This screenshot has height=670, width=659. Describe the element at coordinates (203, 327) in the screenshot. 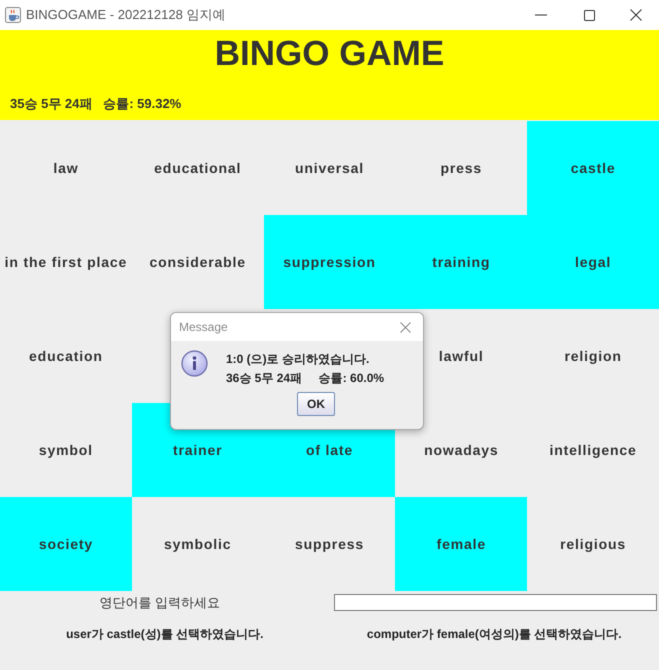

I see `dialog-title: Message` at that location.